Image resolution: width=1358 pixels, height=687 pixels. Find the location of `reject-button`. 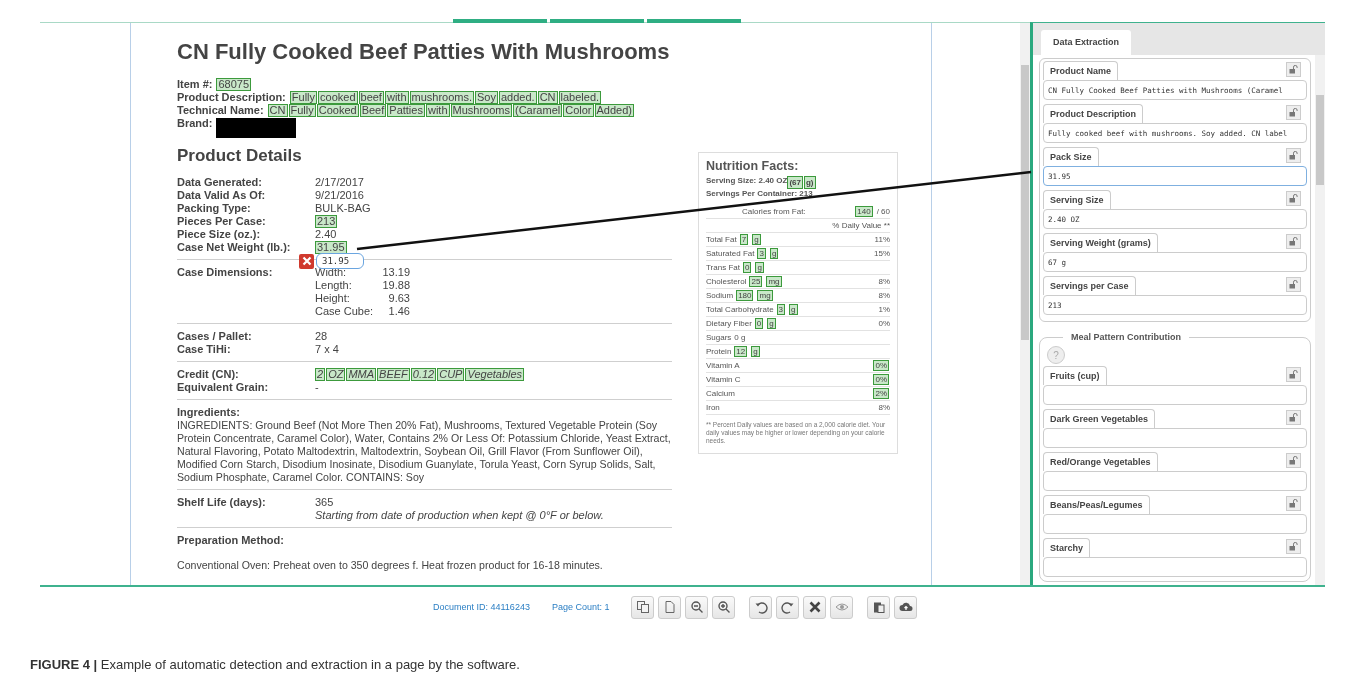

reject-button is located at coordinates (306, 261).